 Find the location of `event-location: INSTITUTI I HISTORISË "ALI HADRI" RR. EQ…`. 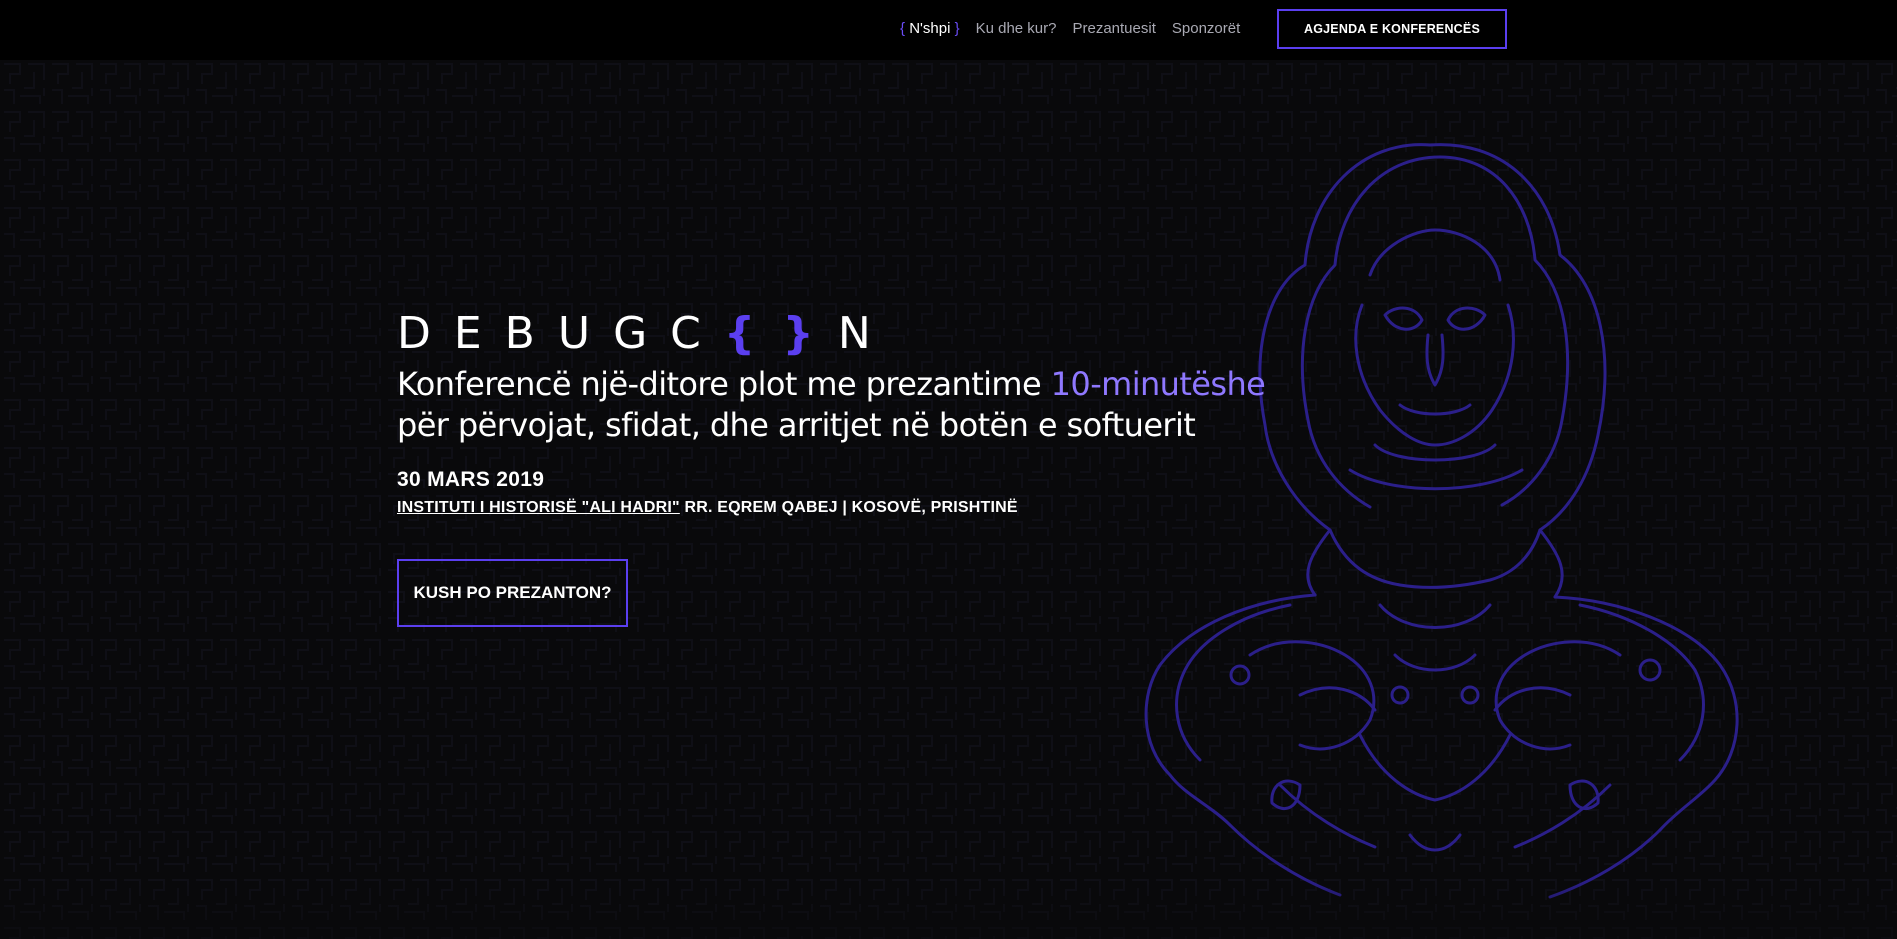

event-location: INSTITUTI I HISTORISË "ALI HADRI" RR. EQ… is located at coordinates (707, 508).